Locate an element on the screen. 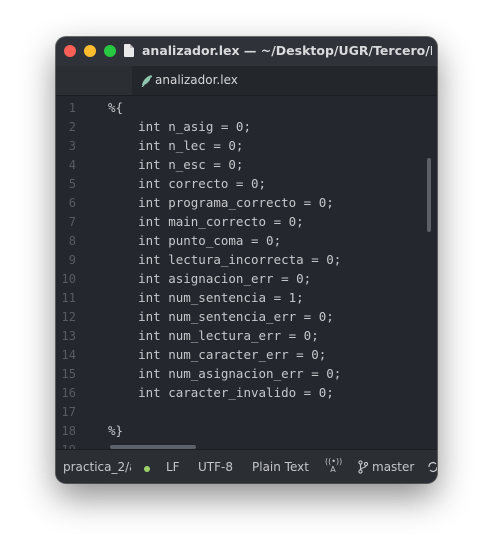  line-number: 10 is located at coordinates (68, 279).